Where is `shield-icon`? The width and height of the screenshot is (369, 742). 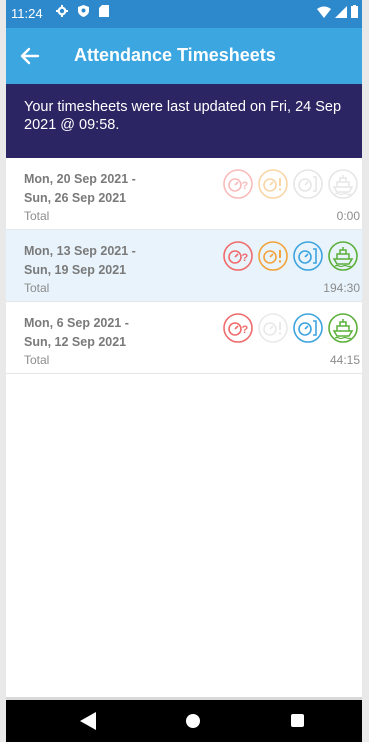 shield-icon is located at coordinates (83, 11).